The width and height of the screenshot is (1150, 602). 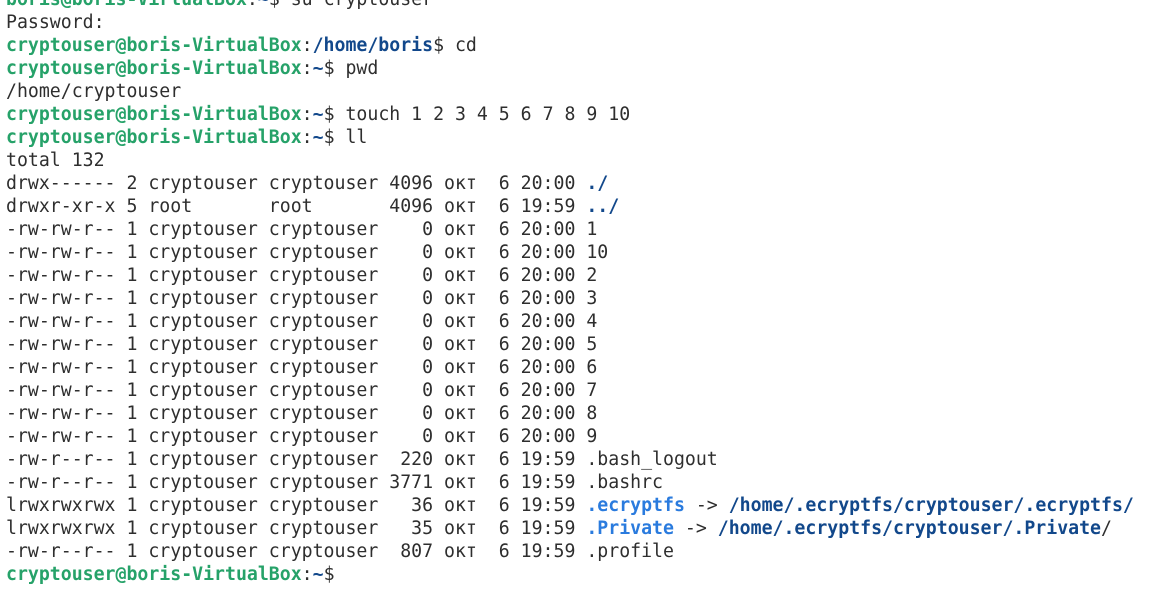 What do you see at coordinates (592, 321) in the screenshot?
I see `file-name: 4` at bounding box center [592, 321].